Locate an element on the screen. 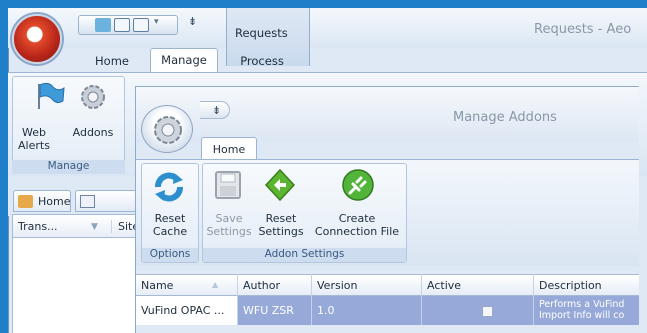  column-header-description: Description is located at coordinates (586, 285).